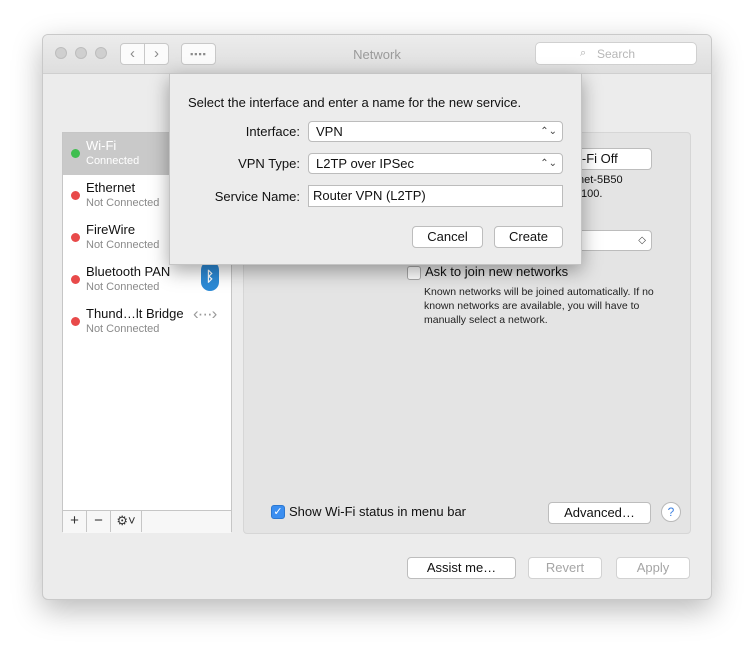  Describe the element at coordinates (272, 131) in the screenshot. I see `interface-label: Interface:` at that location.